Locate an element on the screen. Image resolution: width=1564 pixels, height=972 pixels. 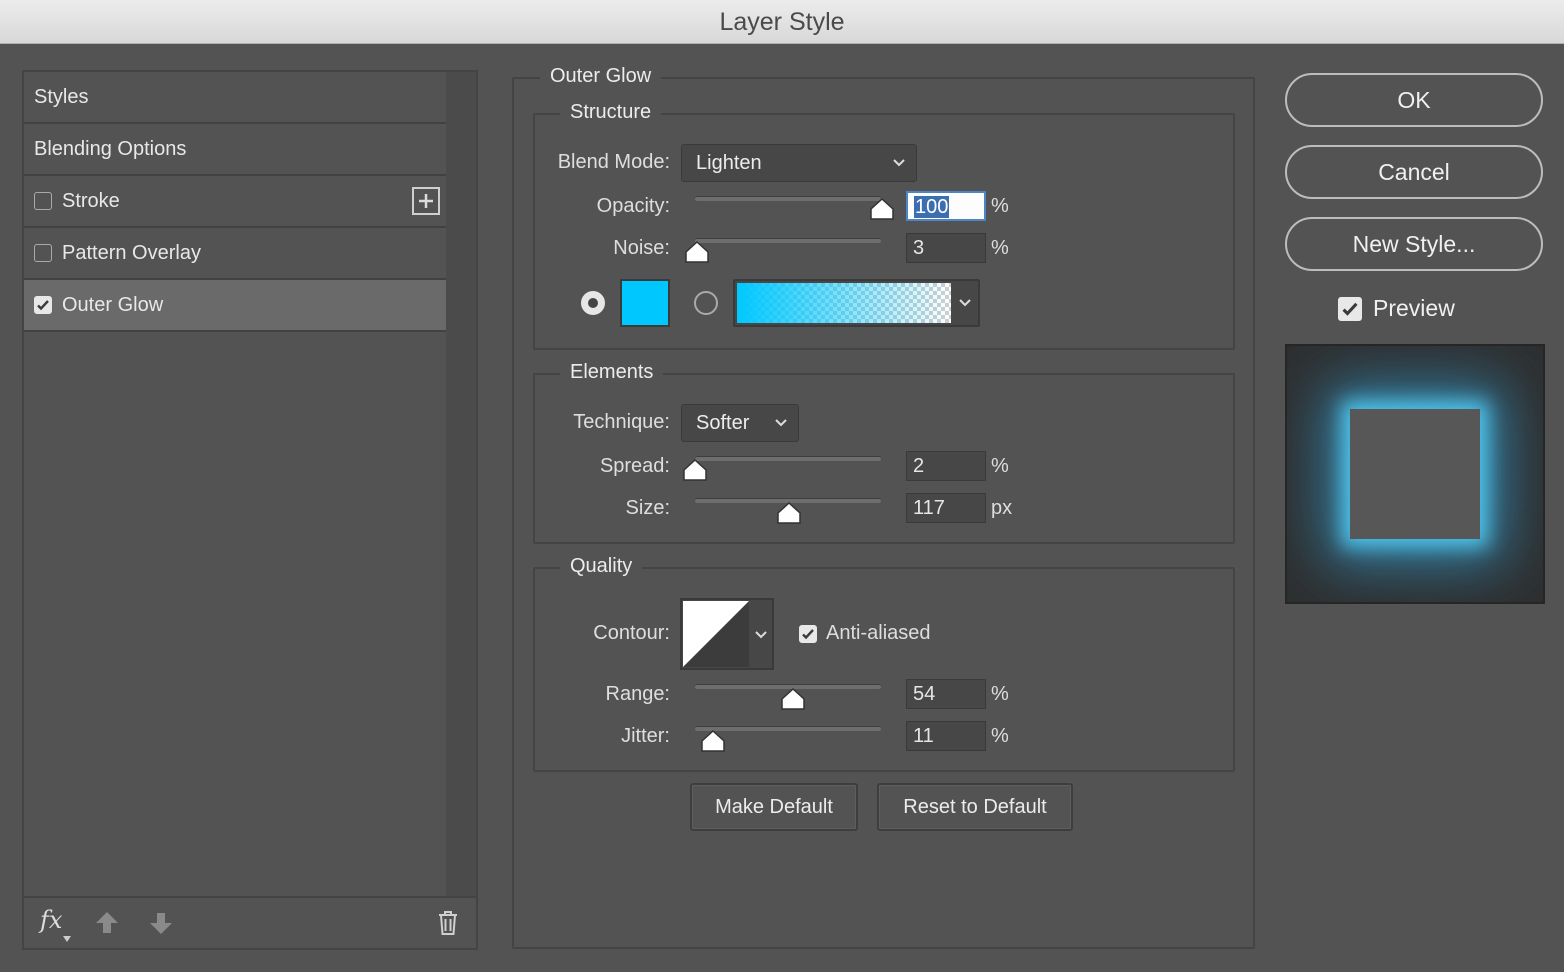
outer-glow-section-title: Outer Glow is located at coordinates (601, 76).